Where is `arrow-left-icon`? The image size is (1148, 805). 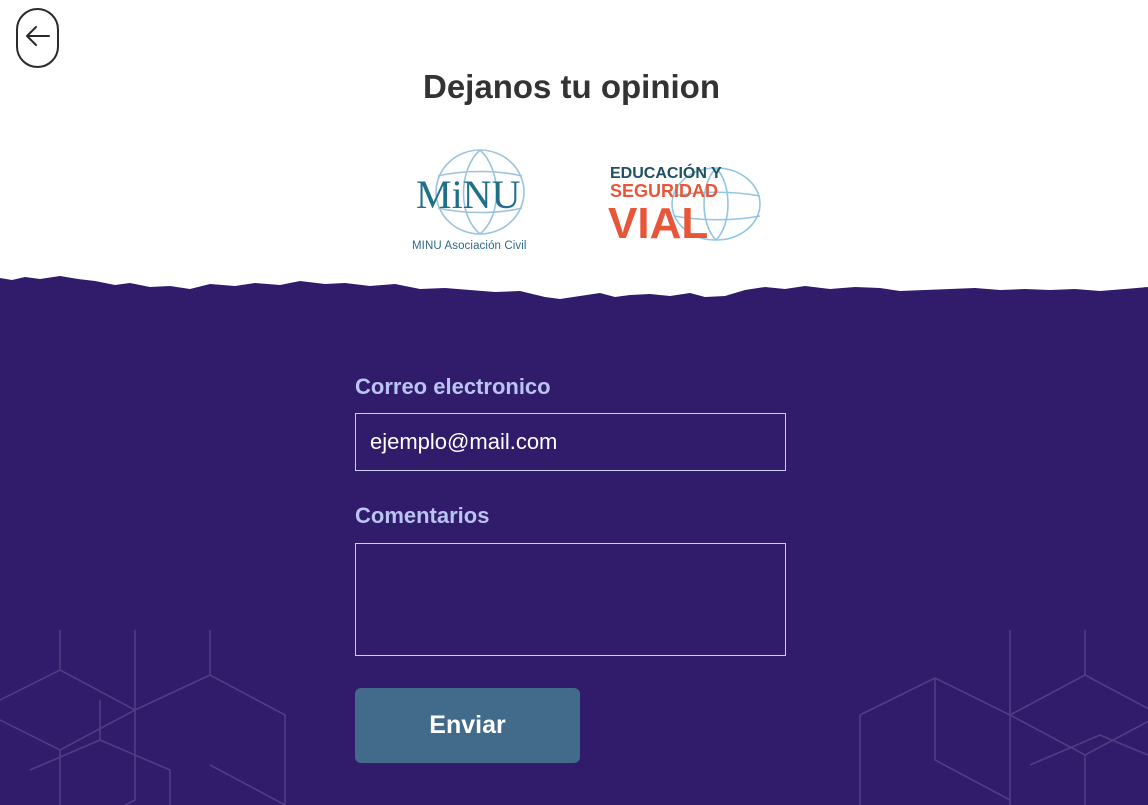
arrow-left-icon is located at coordinates (38, 38).